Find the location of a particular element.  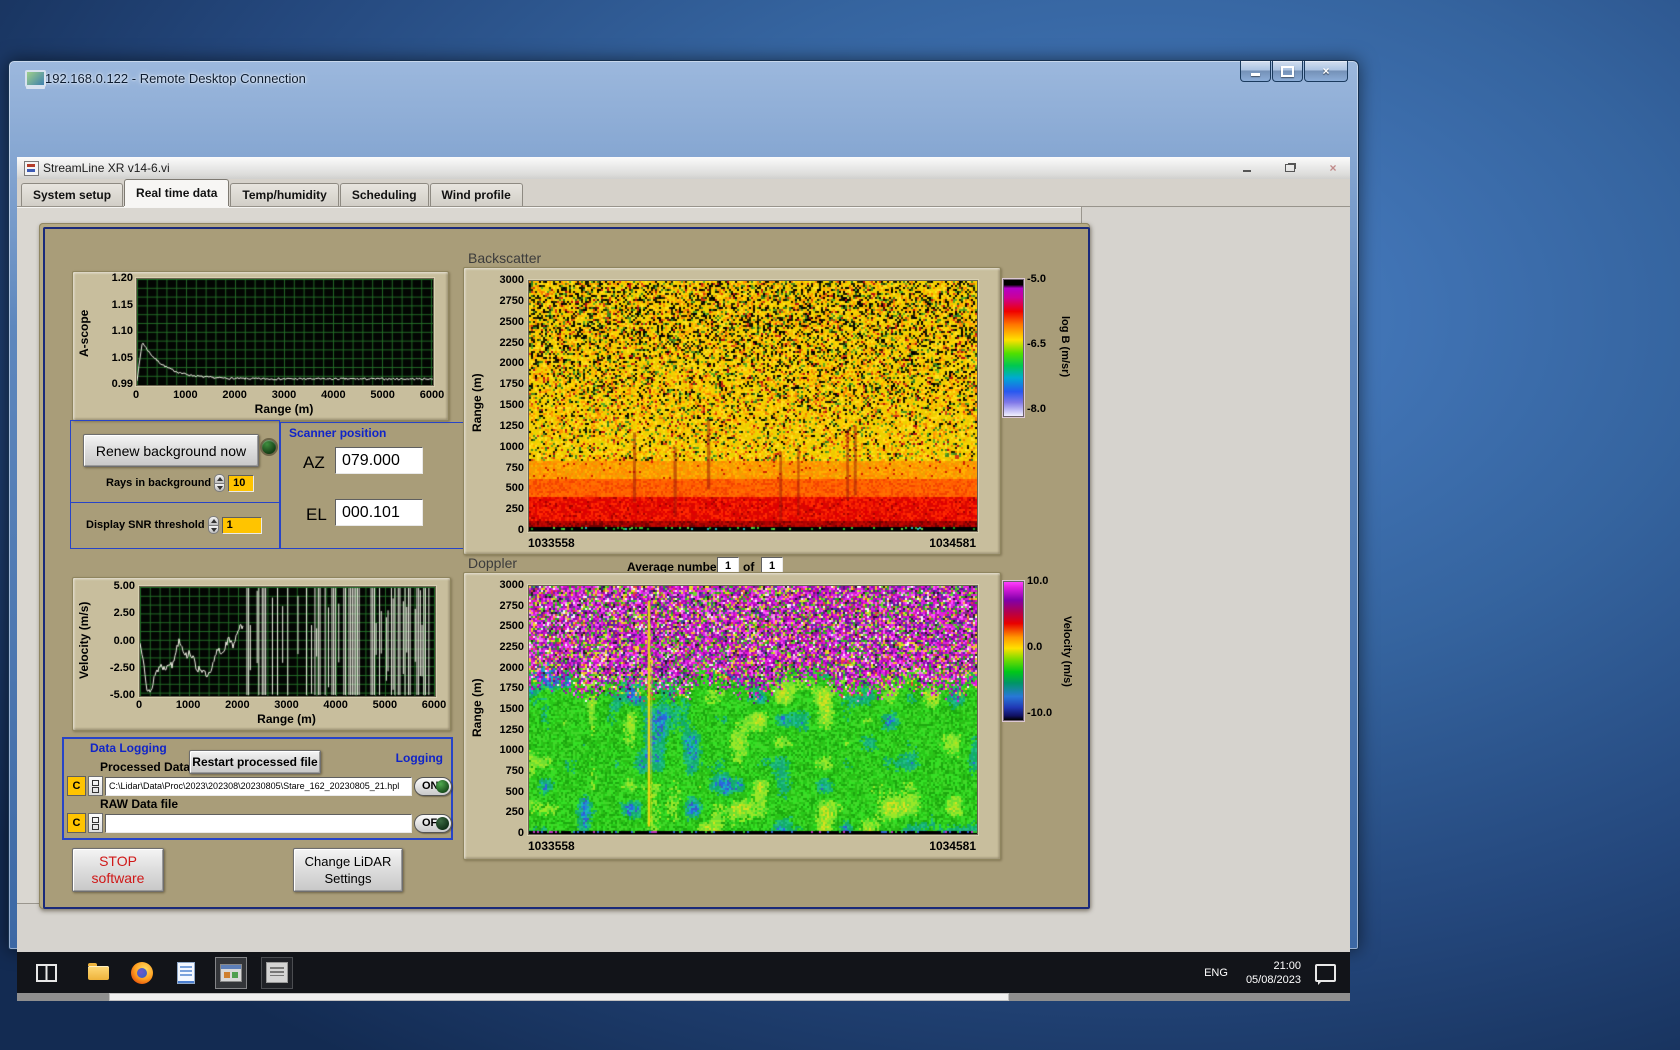

processed-browse-icon is located at coordinates (95, 786).